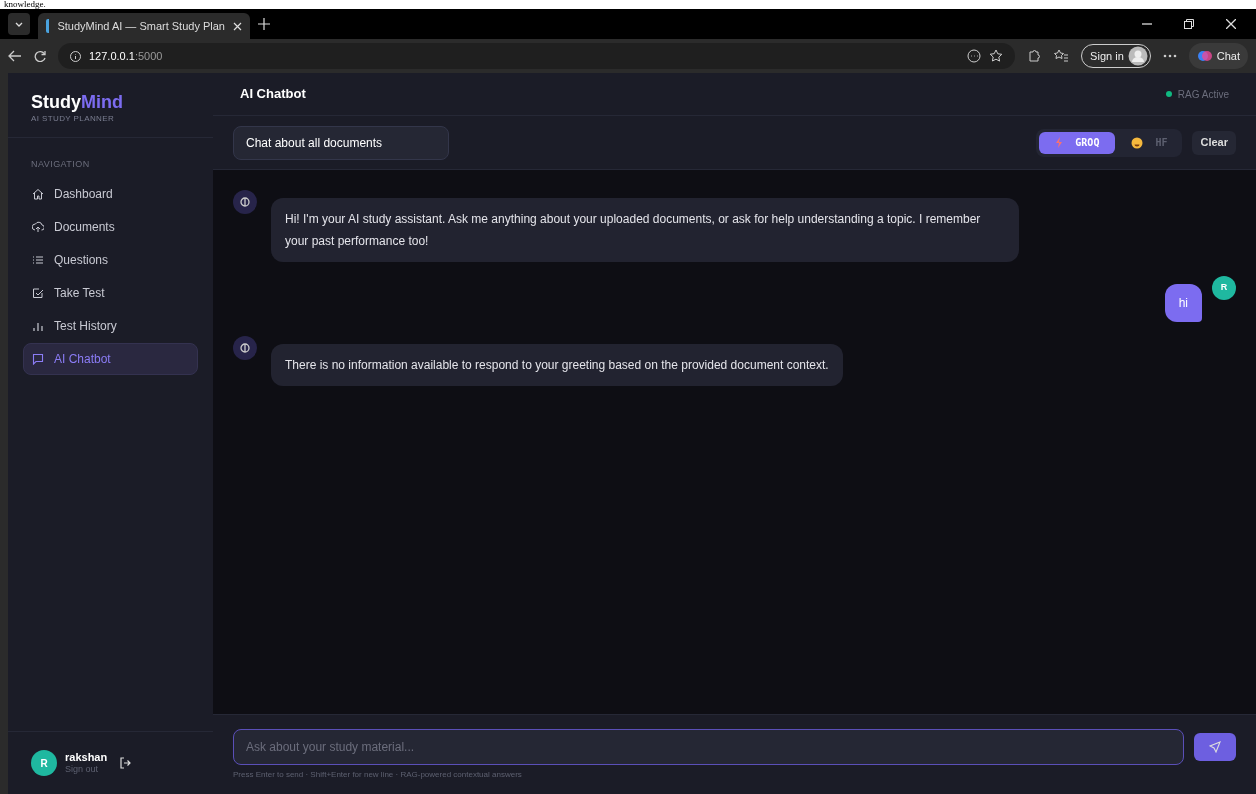 The height and width of the screenshot is (794, 1256). Describe the element at coordinates (19, 24) in the screenshot. I see `tab-list-button` at that location.